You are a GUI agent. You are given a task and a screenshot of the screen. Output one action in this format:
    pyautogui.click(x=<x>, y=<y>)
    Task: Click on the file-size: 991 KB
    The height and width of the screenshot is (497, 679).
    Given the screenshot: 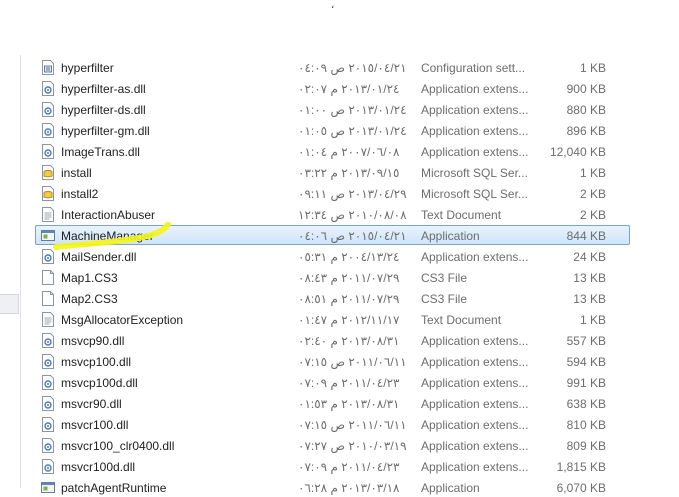 What is the action you would take?
    pyautogui.click(x=586, y=383)
    